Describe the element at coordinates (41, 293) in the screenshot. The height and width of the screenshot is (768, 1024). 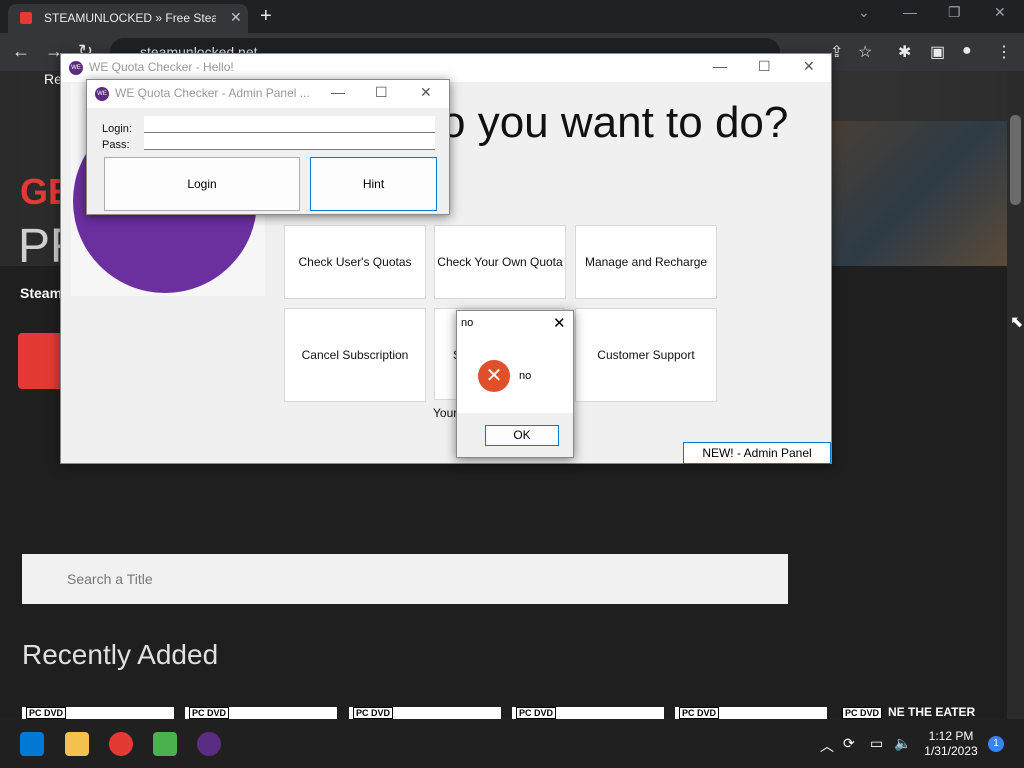
I see `hero-text-steam: Steam` at that location.